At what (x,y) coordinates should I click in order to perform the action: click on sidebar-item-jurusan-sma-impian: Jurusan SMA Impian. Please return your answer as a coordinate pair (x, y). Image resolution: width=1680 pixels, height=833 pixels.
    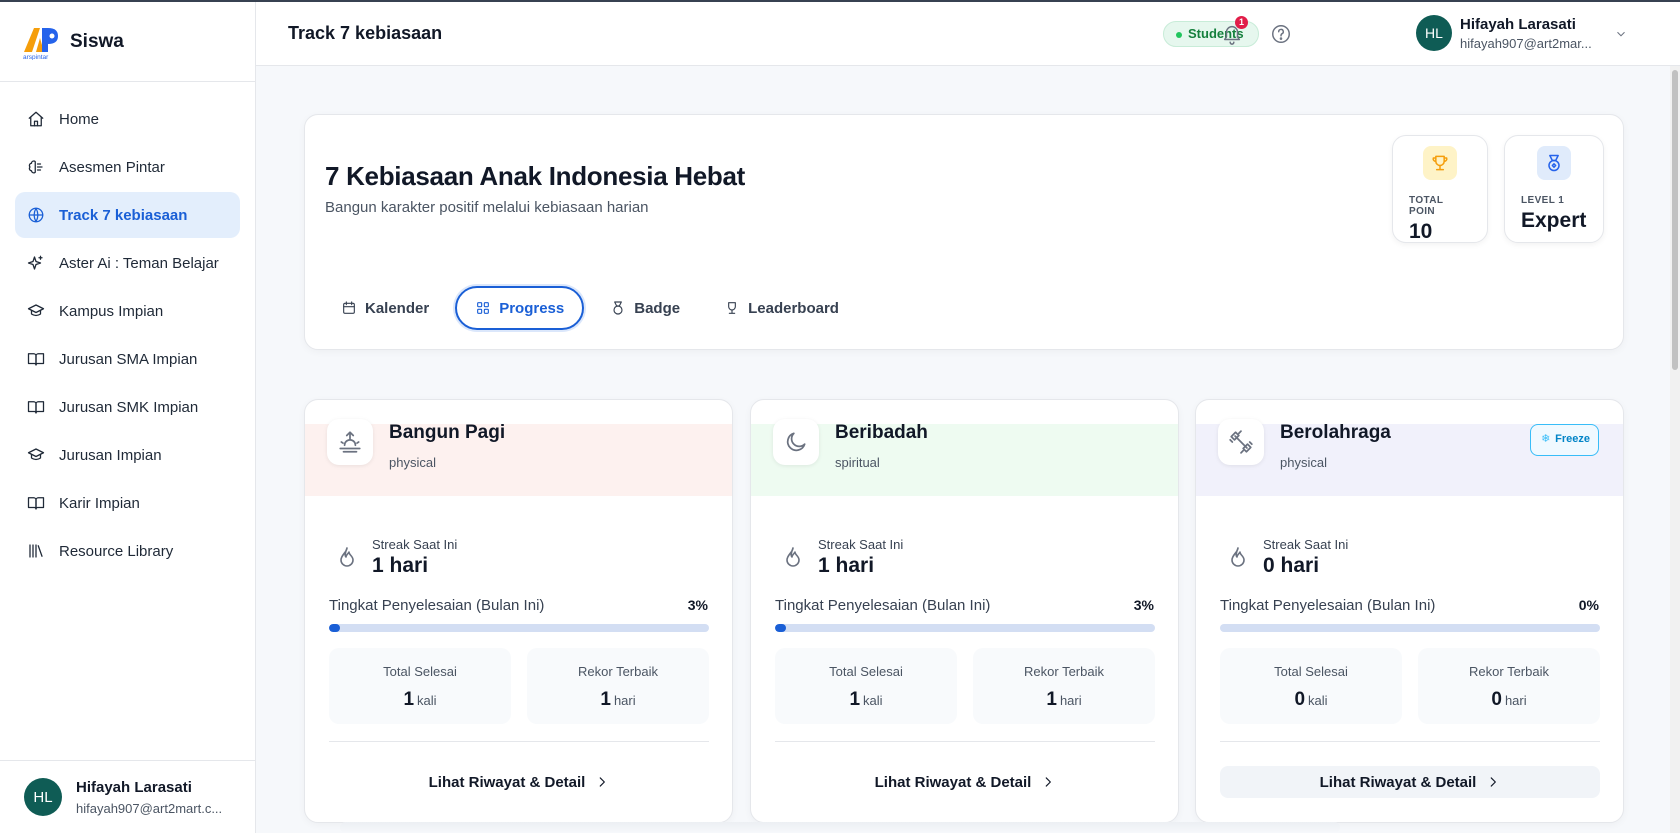
    Looking at the image, I should click on (127, 359).